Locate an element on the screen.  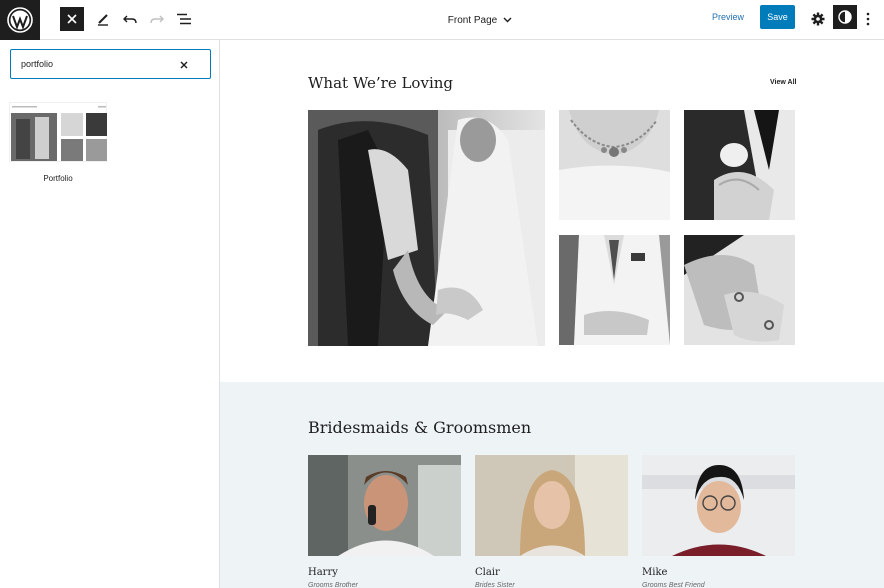
person-name: Harry is located at coordinates (323, 572).